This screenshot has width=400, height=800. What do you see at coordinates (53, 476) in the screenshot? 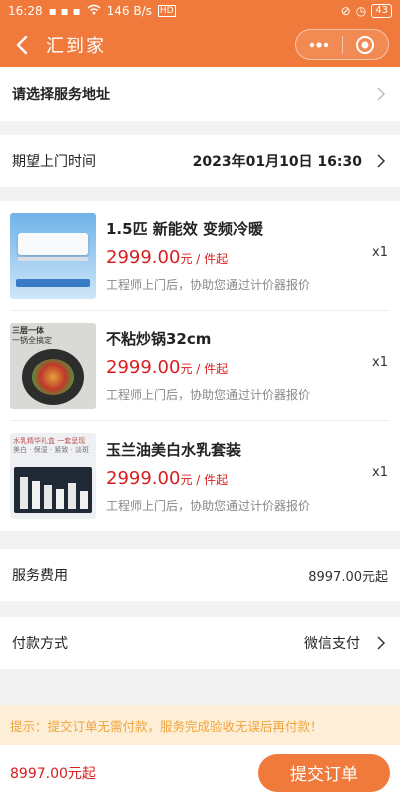
I see `product-image-skincare-set: 水乳精华礼盒 一套呈现 美白 · 保湿 · 紧致 · 淡斑` at bounding box center [53, 476].